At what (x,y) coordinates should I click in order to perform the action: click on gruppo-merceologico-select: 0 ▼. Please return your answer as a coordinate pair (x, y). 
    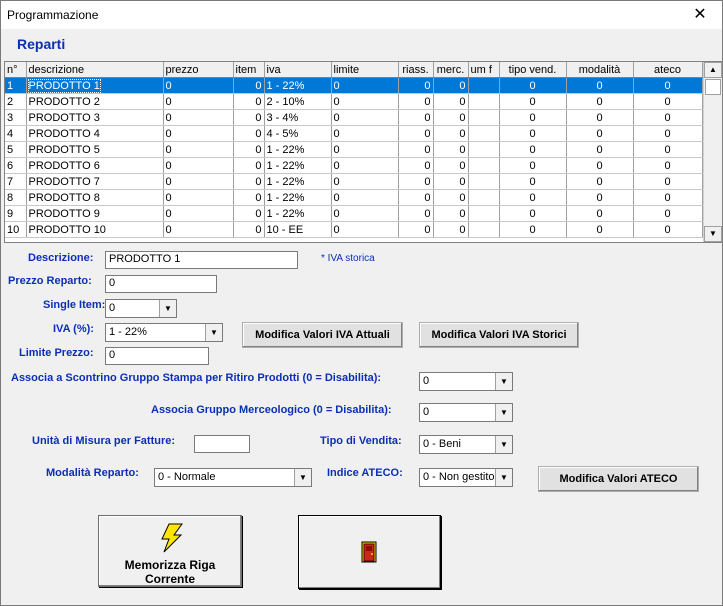
    Looking at the image, I should click on (466, 412).